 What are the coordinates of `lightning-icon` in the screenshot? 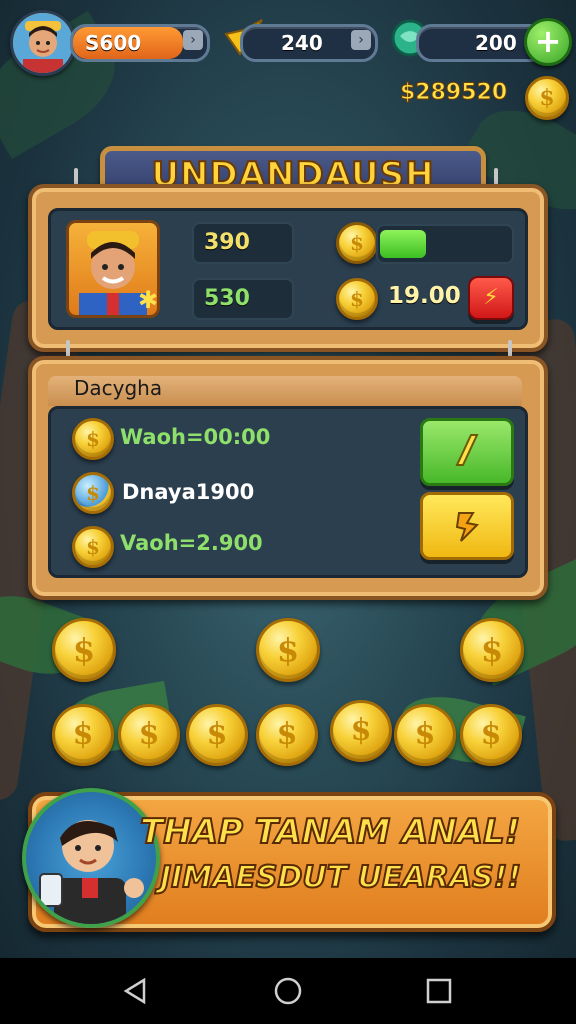 It's located at (467, 450).